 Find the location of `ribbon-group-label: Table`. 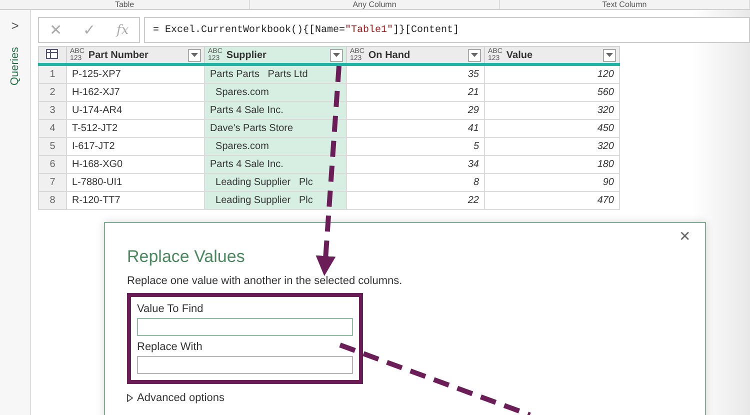

ribbon-group-label: Table is located at coordinates (125, 4).